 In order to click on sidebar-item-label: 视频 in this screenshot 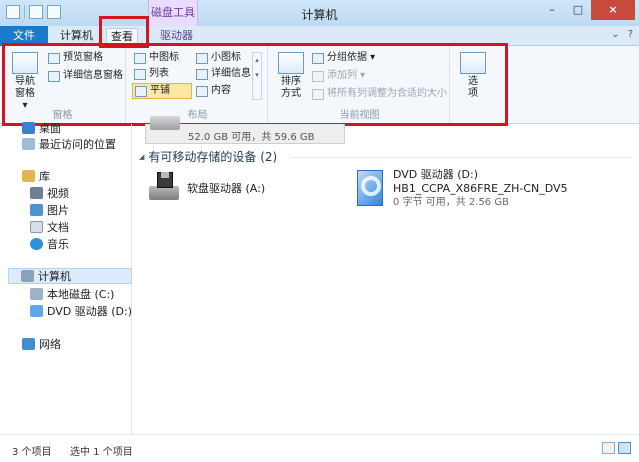, I will do `click(58, 193)`.